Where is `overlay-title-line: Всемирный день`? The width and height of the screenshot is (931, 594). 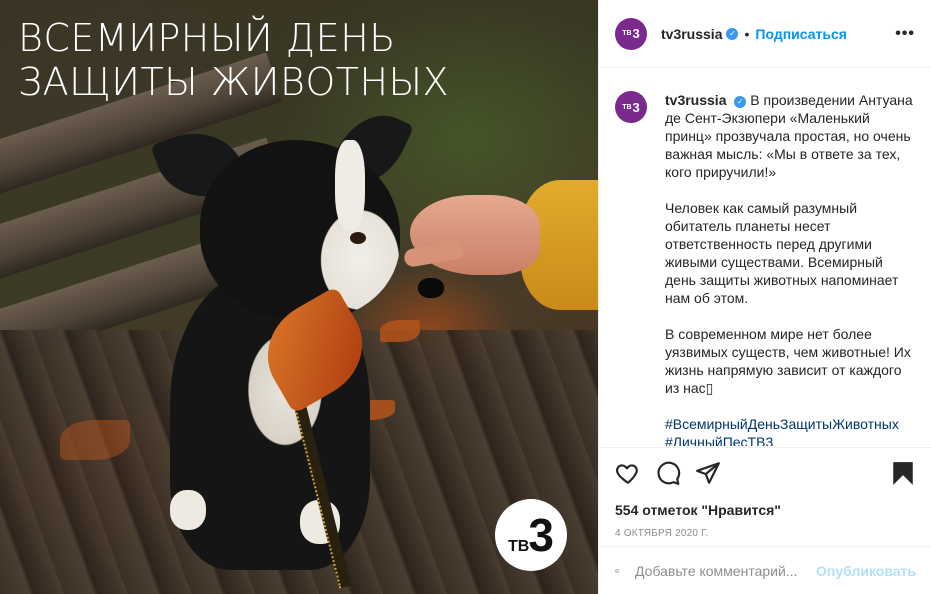
overlay-title-line: Всемирный день is located at coordinates (207, 38).